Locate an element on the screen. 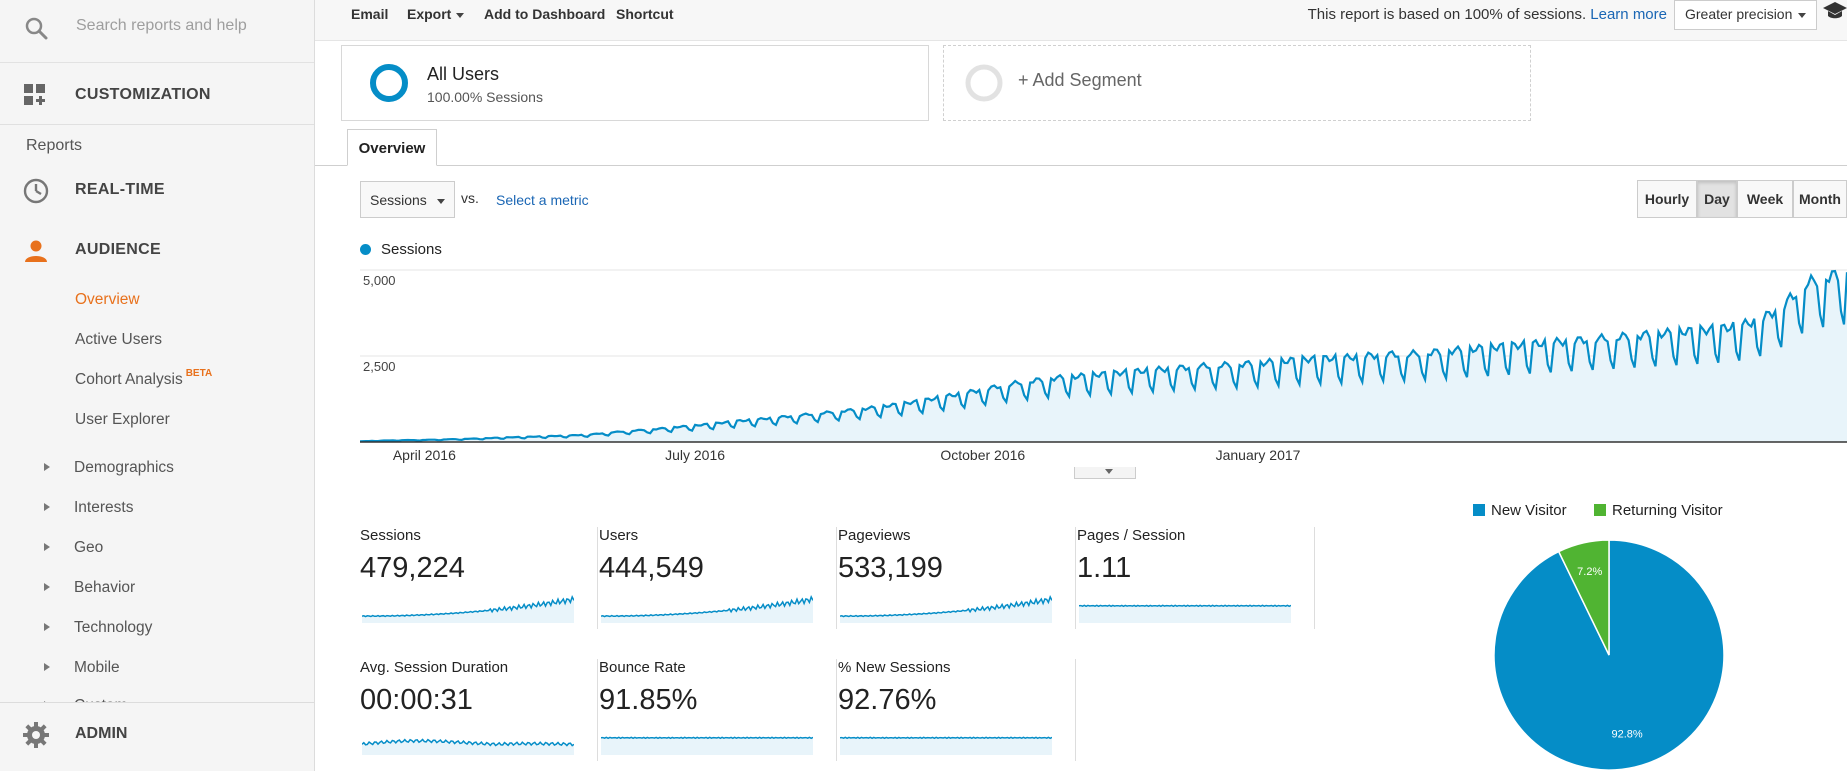 This screenshot has height=771, width=1847. vs-label: vs. is located at coordinates (470, 198).